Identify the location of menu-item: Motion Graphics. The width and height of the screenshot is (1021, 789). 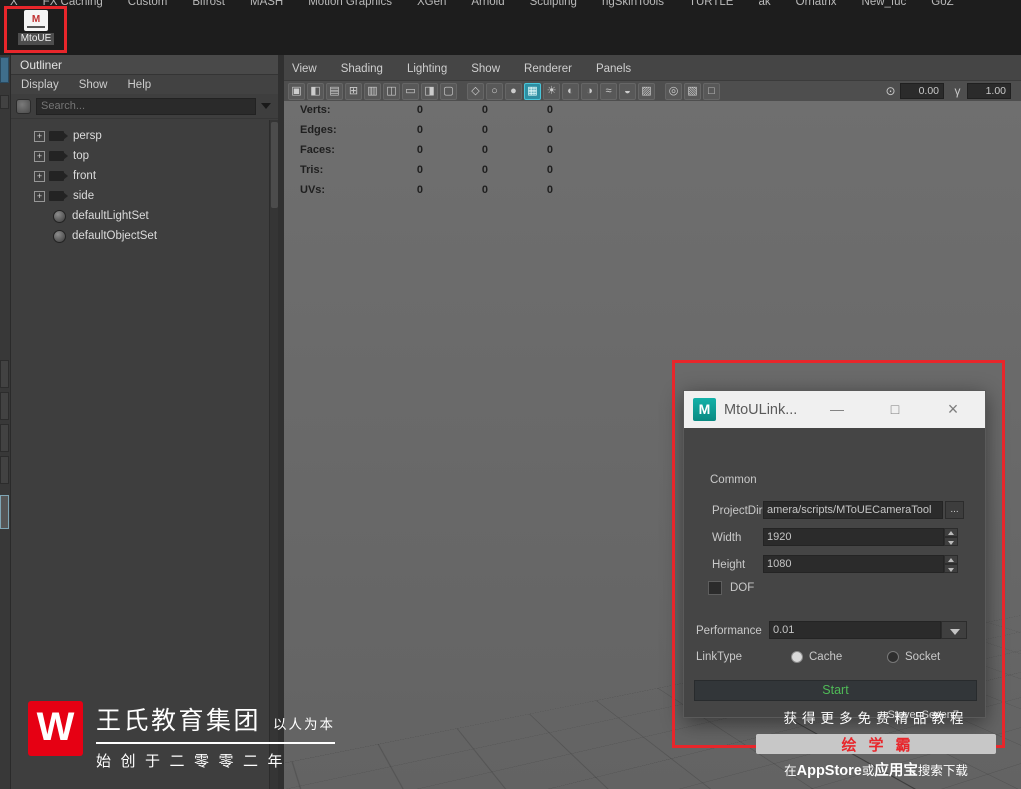
(350, 4).